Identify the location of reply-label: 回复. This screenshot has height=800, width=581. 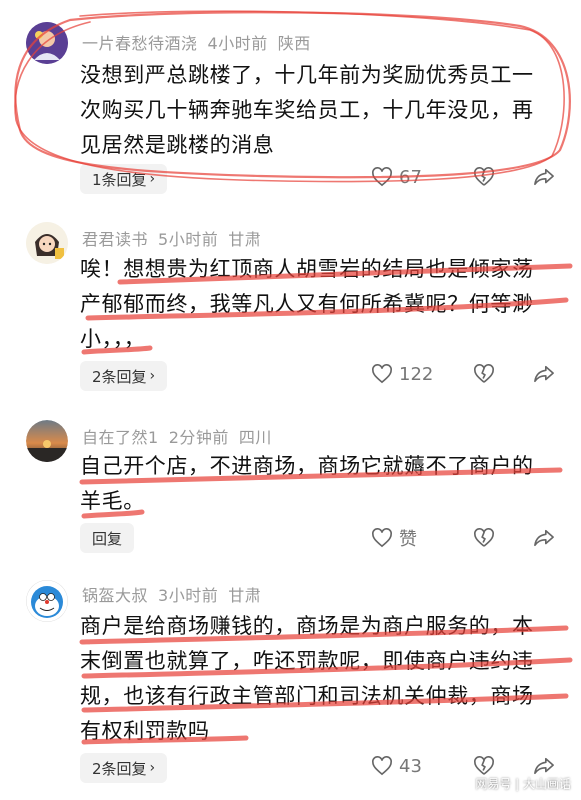
(107, 538).